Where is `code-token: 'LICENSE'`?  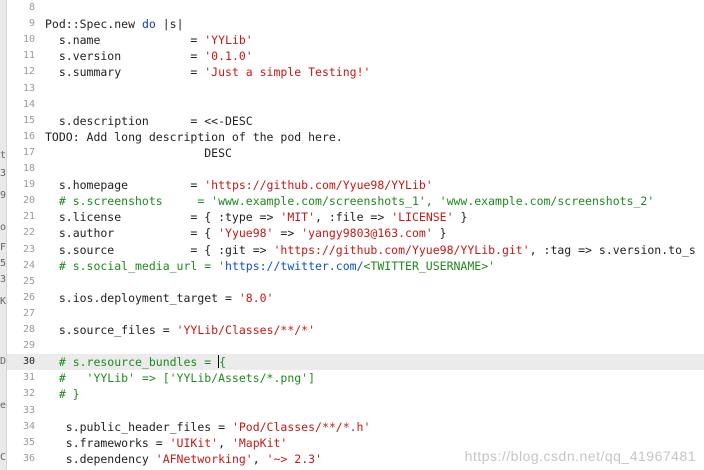 code-token: 'LICENSE' is located at coordinates (422, 217).